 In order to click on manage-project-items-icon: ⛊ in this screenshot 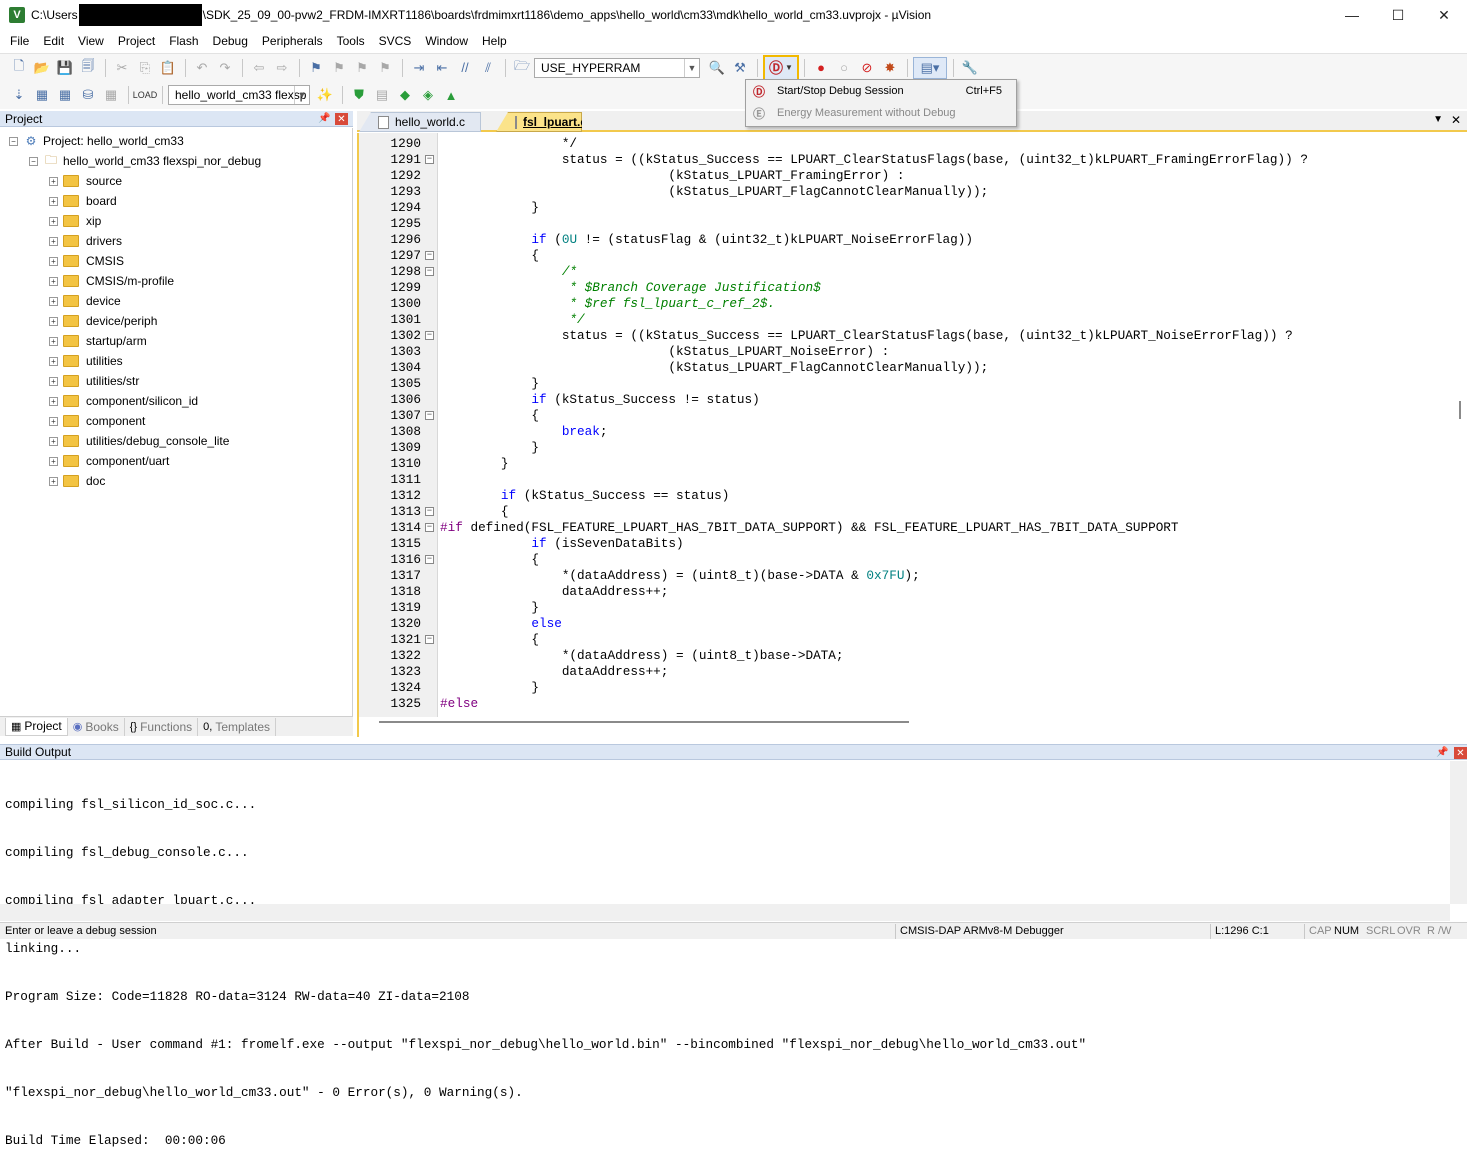, I will do `click(359, 95)`.